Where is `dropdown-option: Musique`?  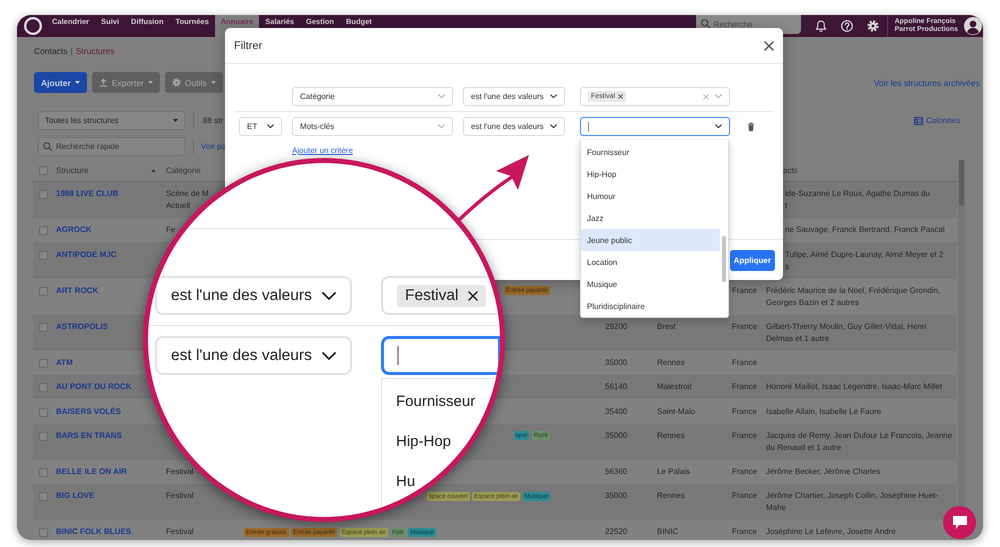
dropdown-option: Musique is located at coordinates (650, 284).